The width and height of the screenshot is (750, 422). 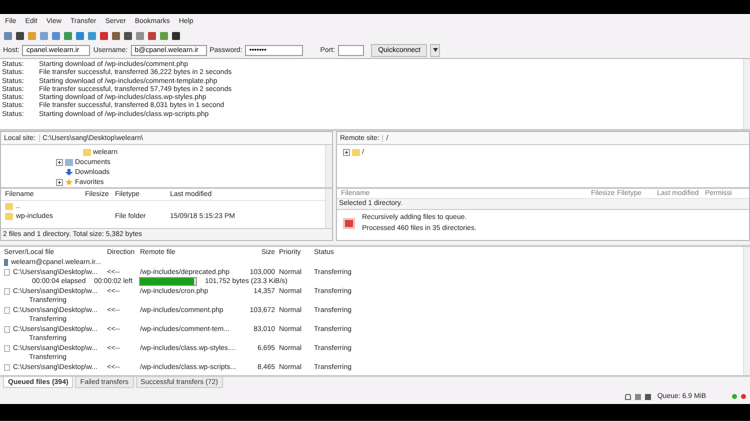 I want to click on quickconnect-dropdown, so click(x=435, y=50).